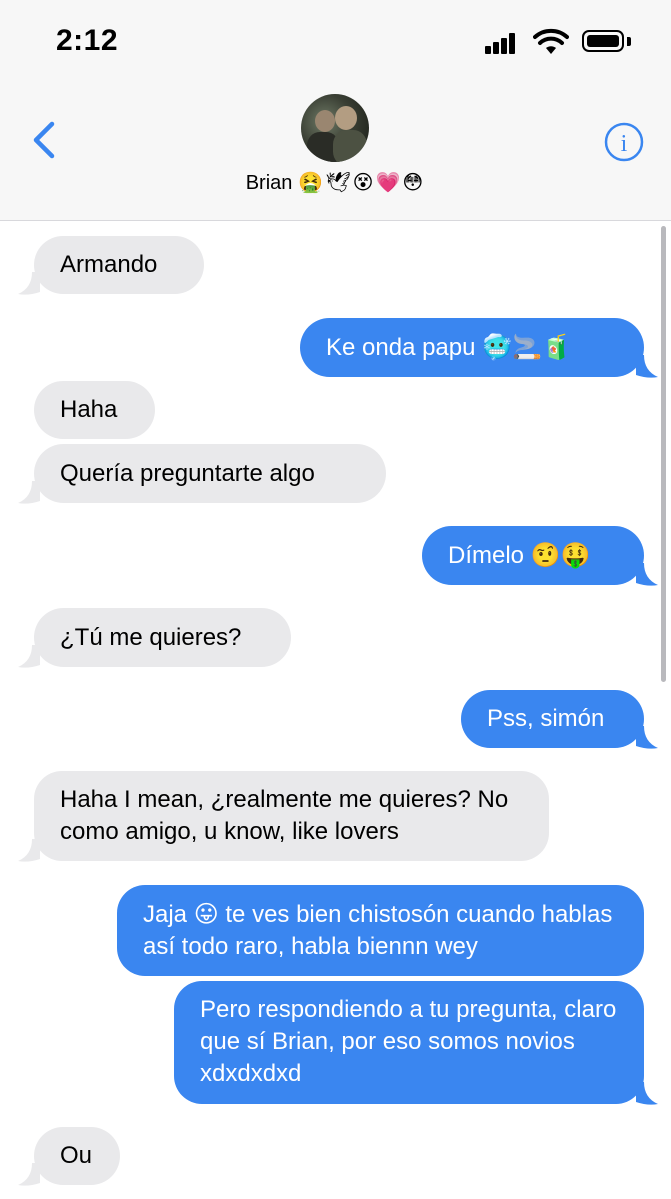 The height and width of the screenshot is (1199, 671). I want to click on message-text: Armando, so click(109, 264).